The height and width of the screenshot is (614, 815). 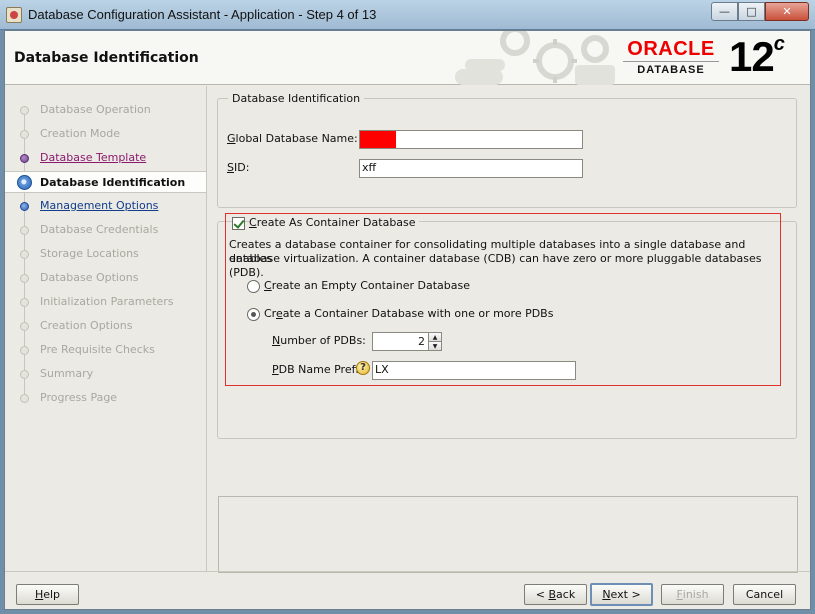 I want to click on java-app-icon, so click(x=14, y=15).